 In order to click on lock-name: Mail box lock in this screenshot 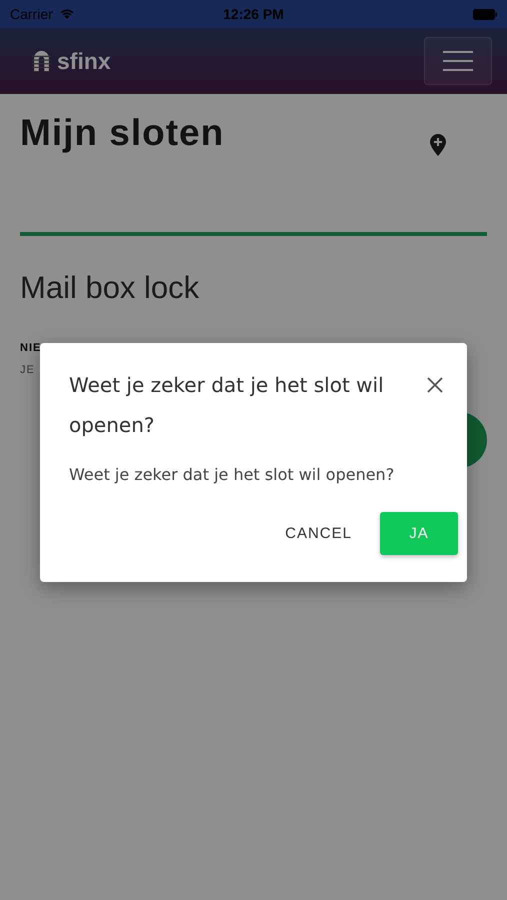, I will do `click(110, 288)`.